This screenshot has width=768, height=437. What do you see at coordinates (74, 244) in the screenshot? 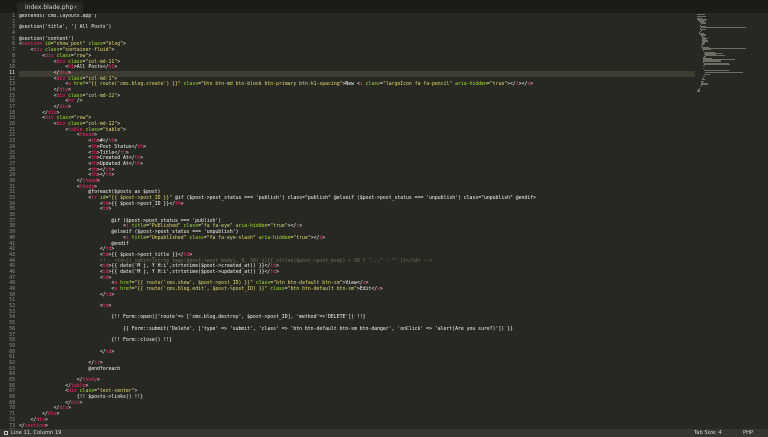
I see `code-token: @endif` at bounding box center [74, 244].